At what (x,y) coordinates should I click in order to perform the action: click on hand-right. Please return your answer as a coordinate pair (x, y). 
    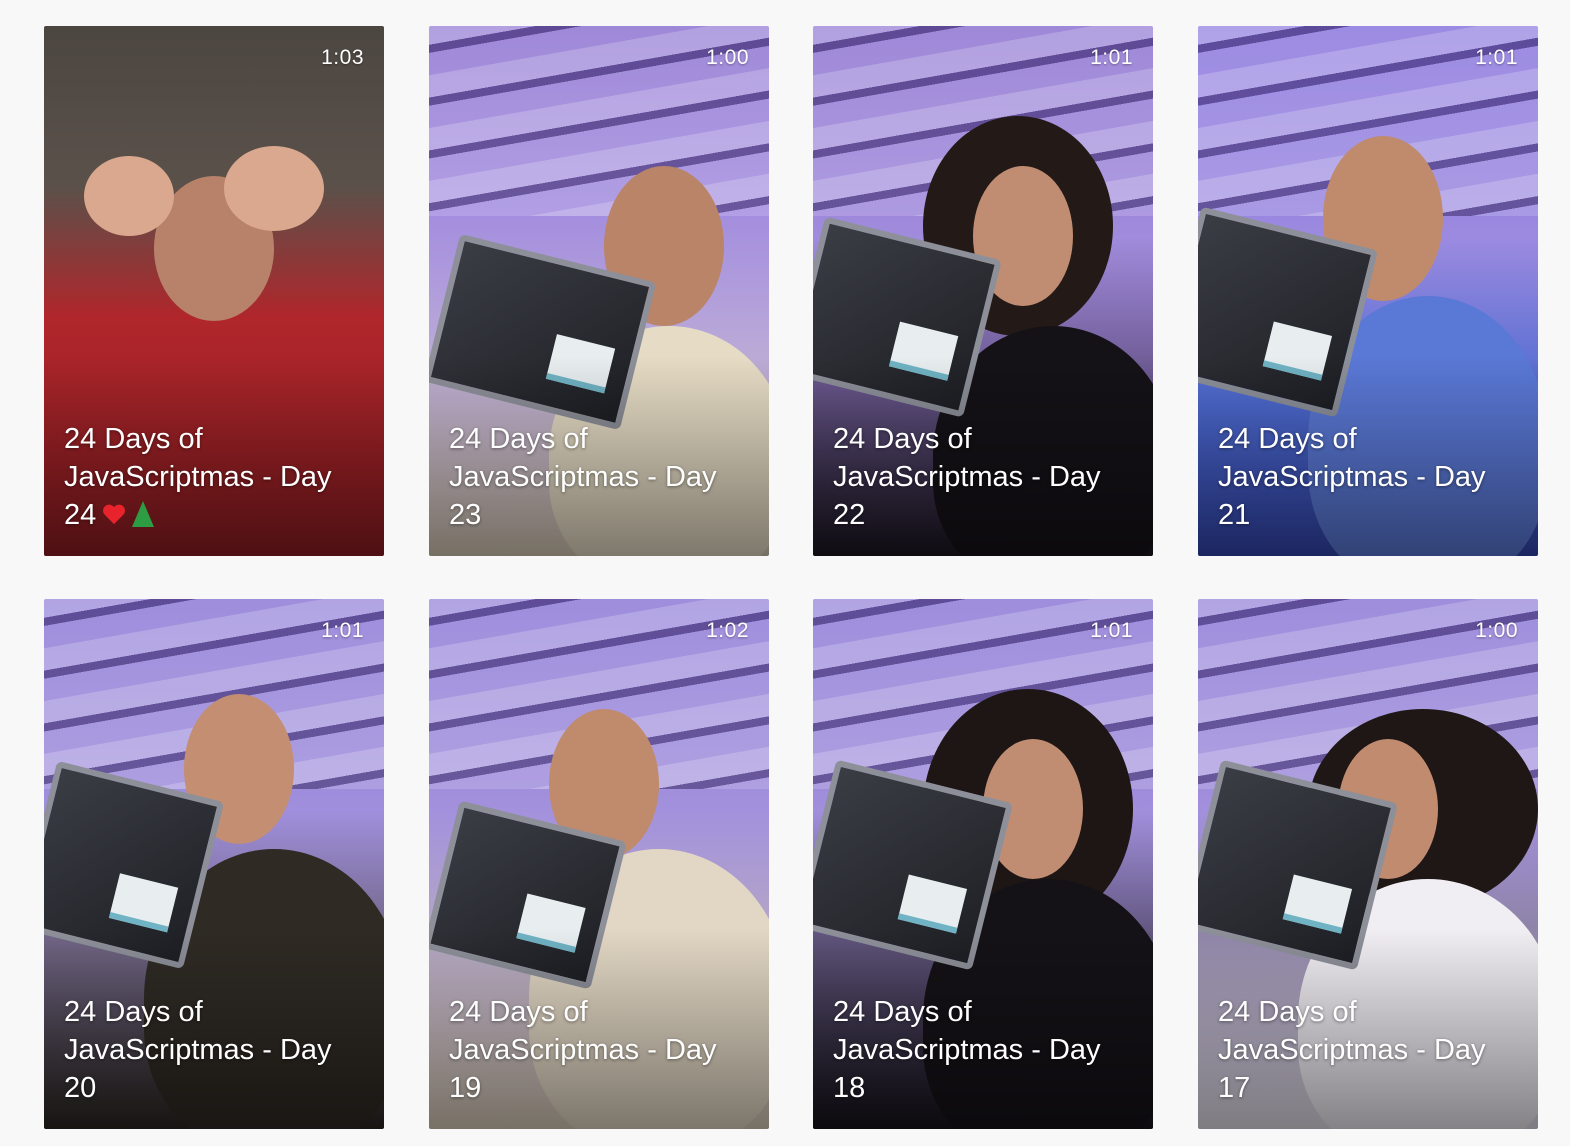
    Looking at the image, I should click on (274, 188).